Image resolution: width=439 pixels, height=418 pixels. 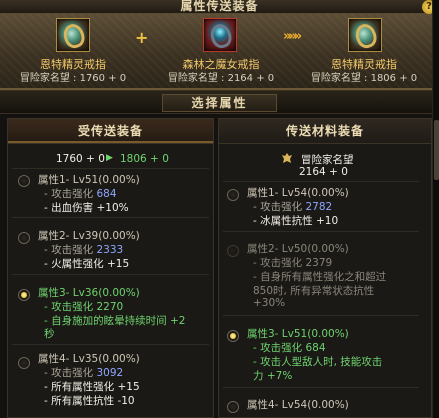 I want to click on right-option-3-effect-2: 力 +7%, so click(x=273, y=376).